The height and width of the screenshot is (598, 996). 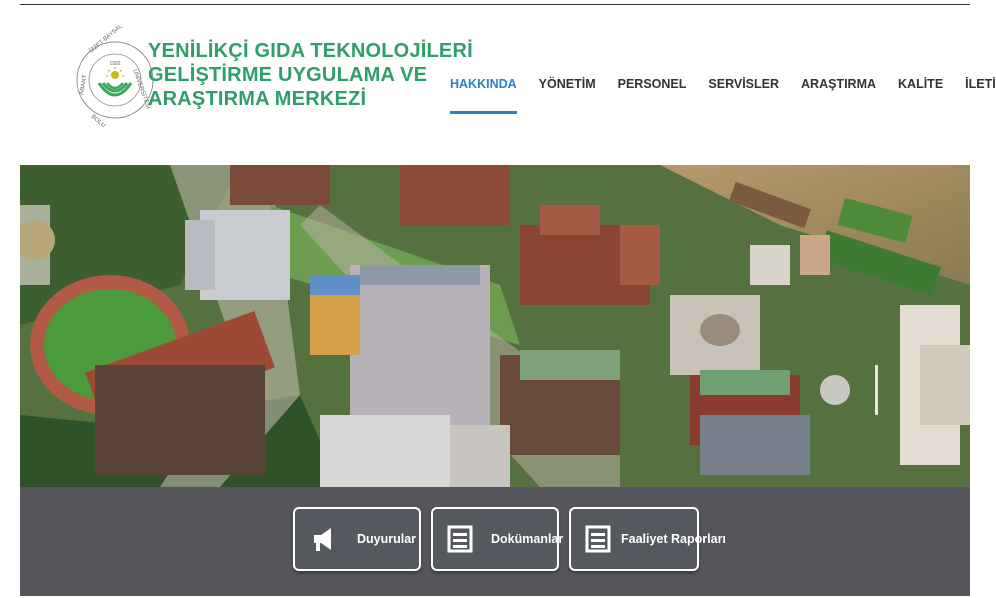 I want to click on report-icon, so click(x=598, y=539).